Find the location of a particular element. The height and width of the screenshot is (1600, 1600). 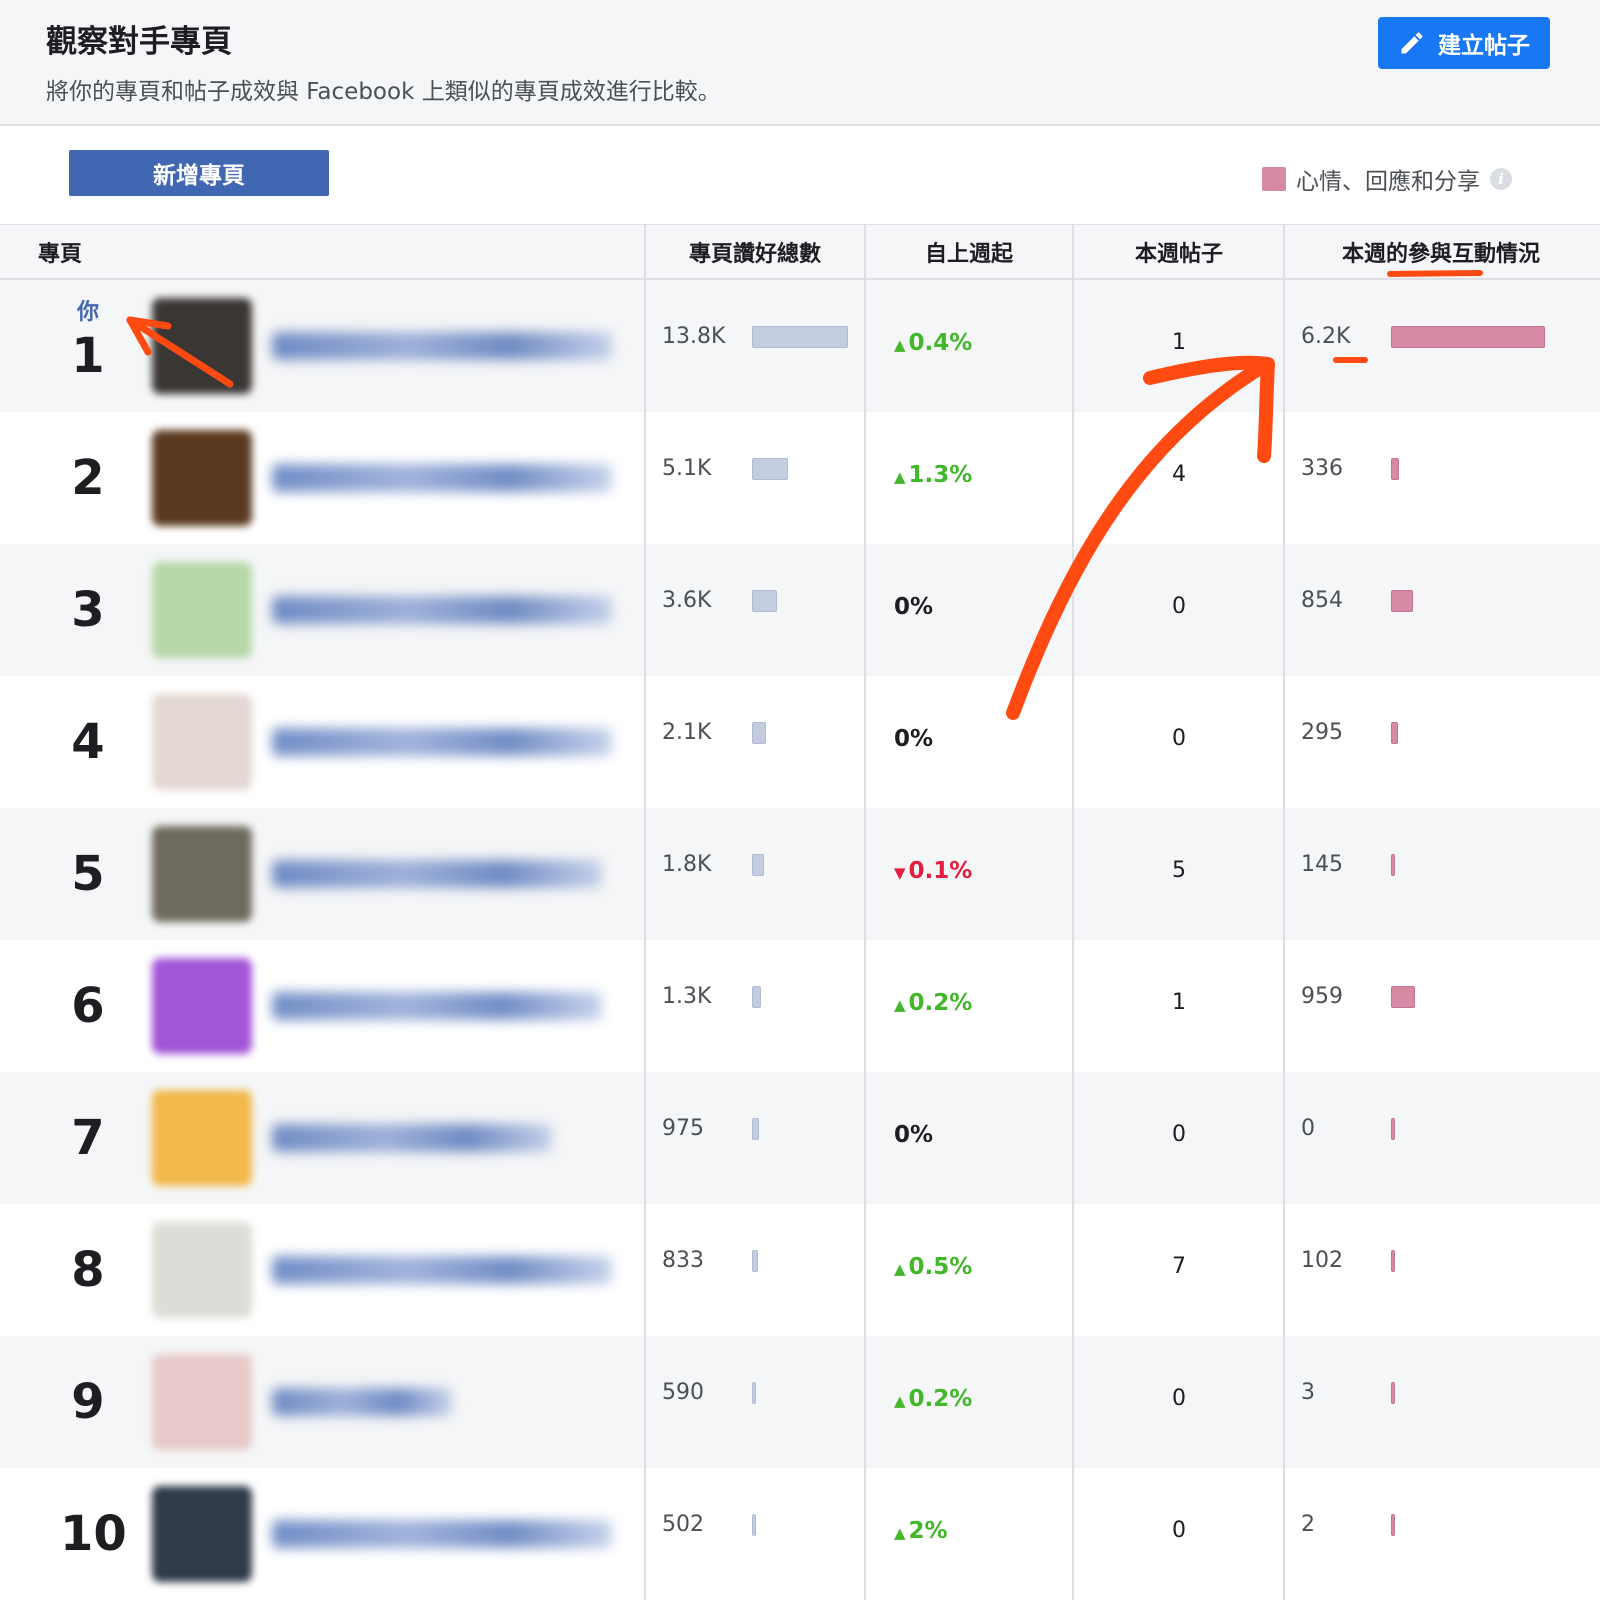

table-row: 8 833 ▲ 0.5% 7 102 is located at coordinates (800, 1270).